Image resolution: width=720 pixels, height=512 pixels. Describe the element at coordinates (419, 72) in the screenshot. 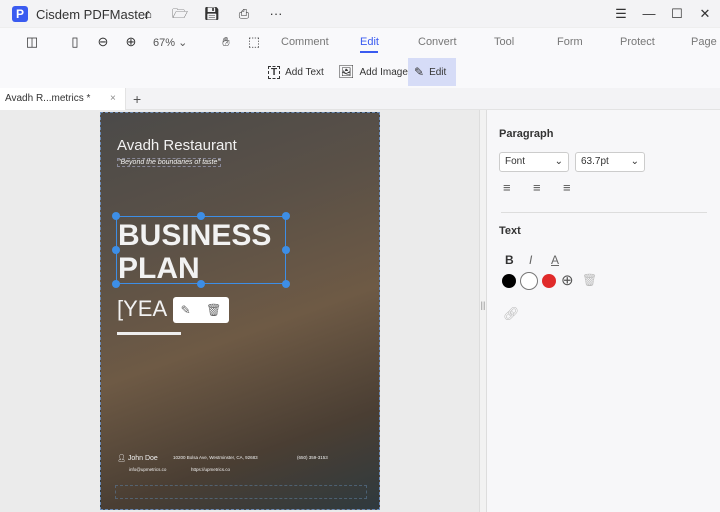

I see `edit-icon: ✎` at that location.